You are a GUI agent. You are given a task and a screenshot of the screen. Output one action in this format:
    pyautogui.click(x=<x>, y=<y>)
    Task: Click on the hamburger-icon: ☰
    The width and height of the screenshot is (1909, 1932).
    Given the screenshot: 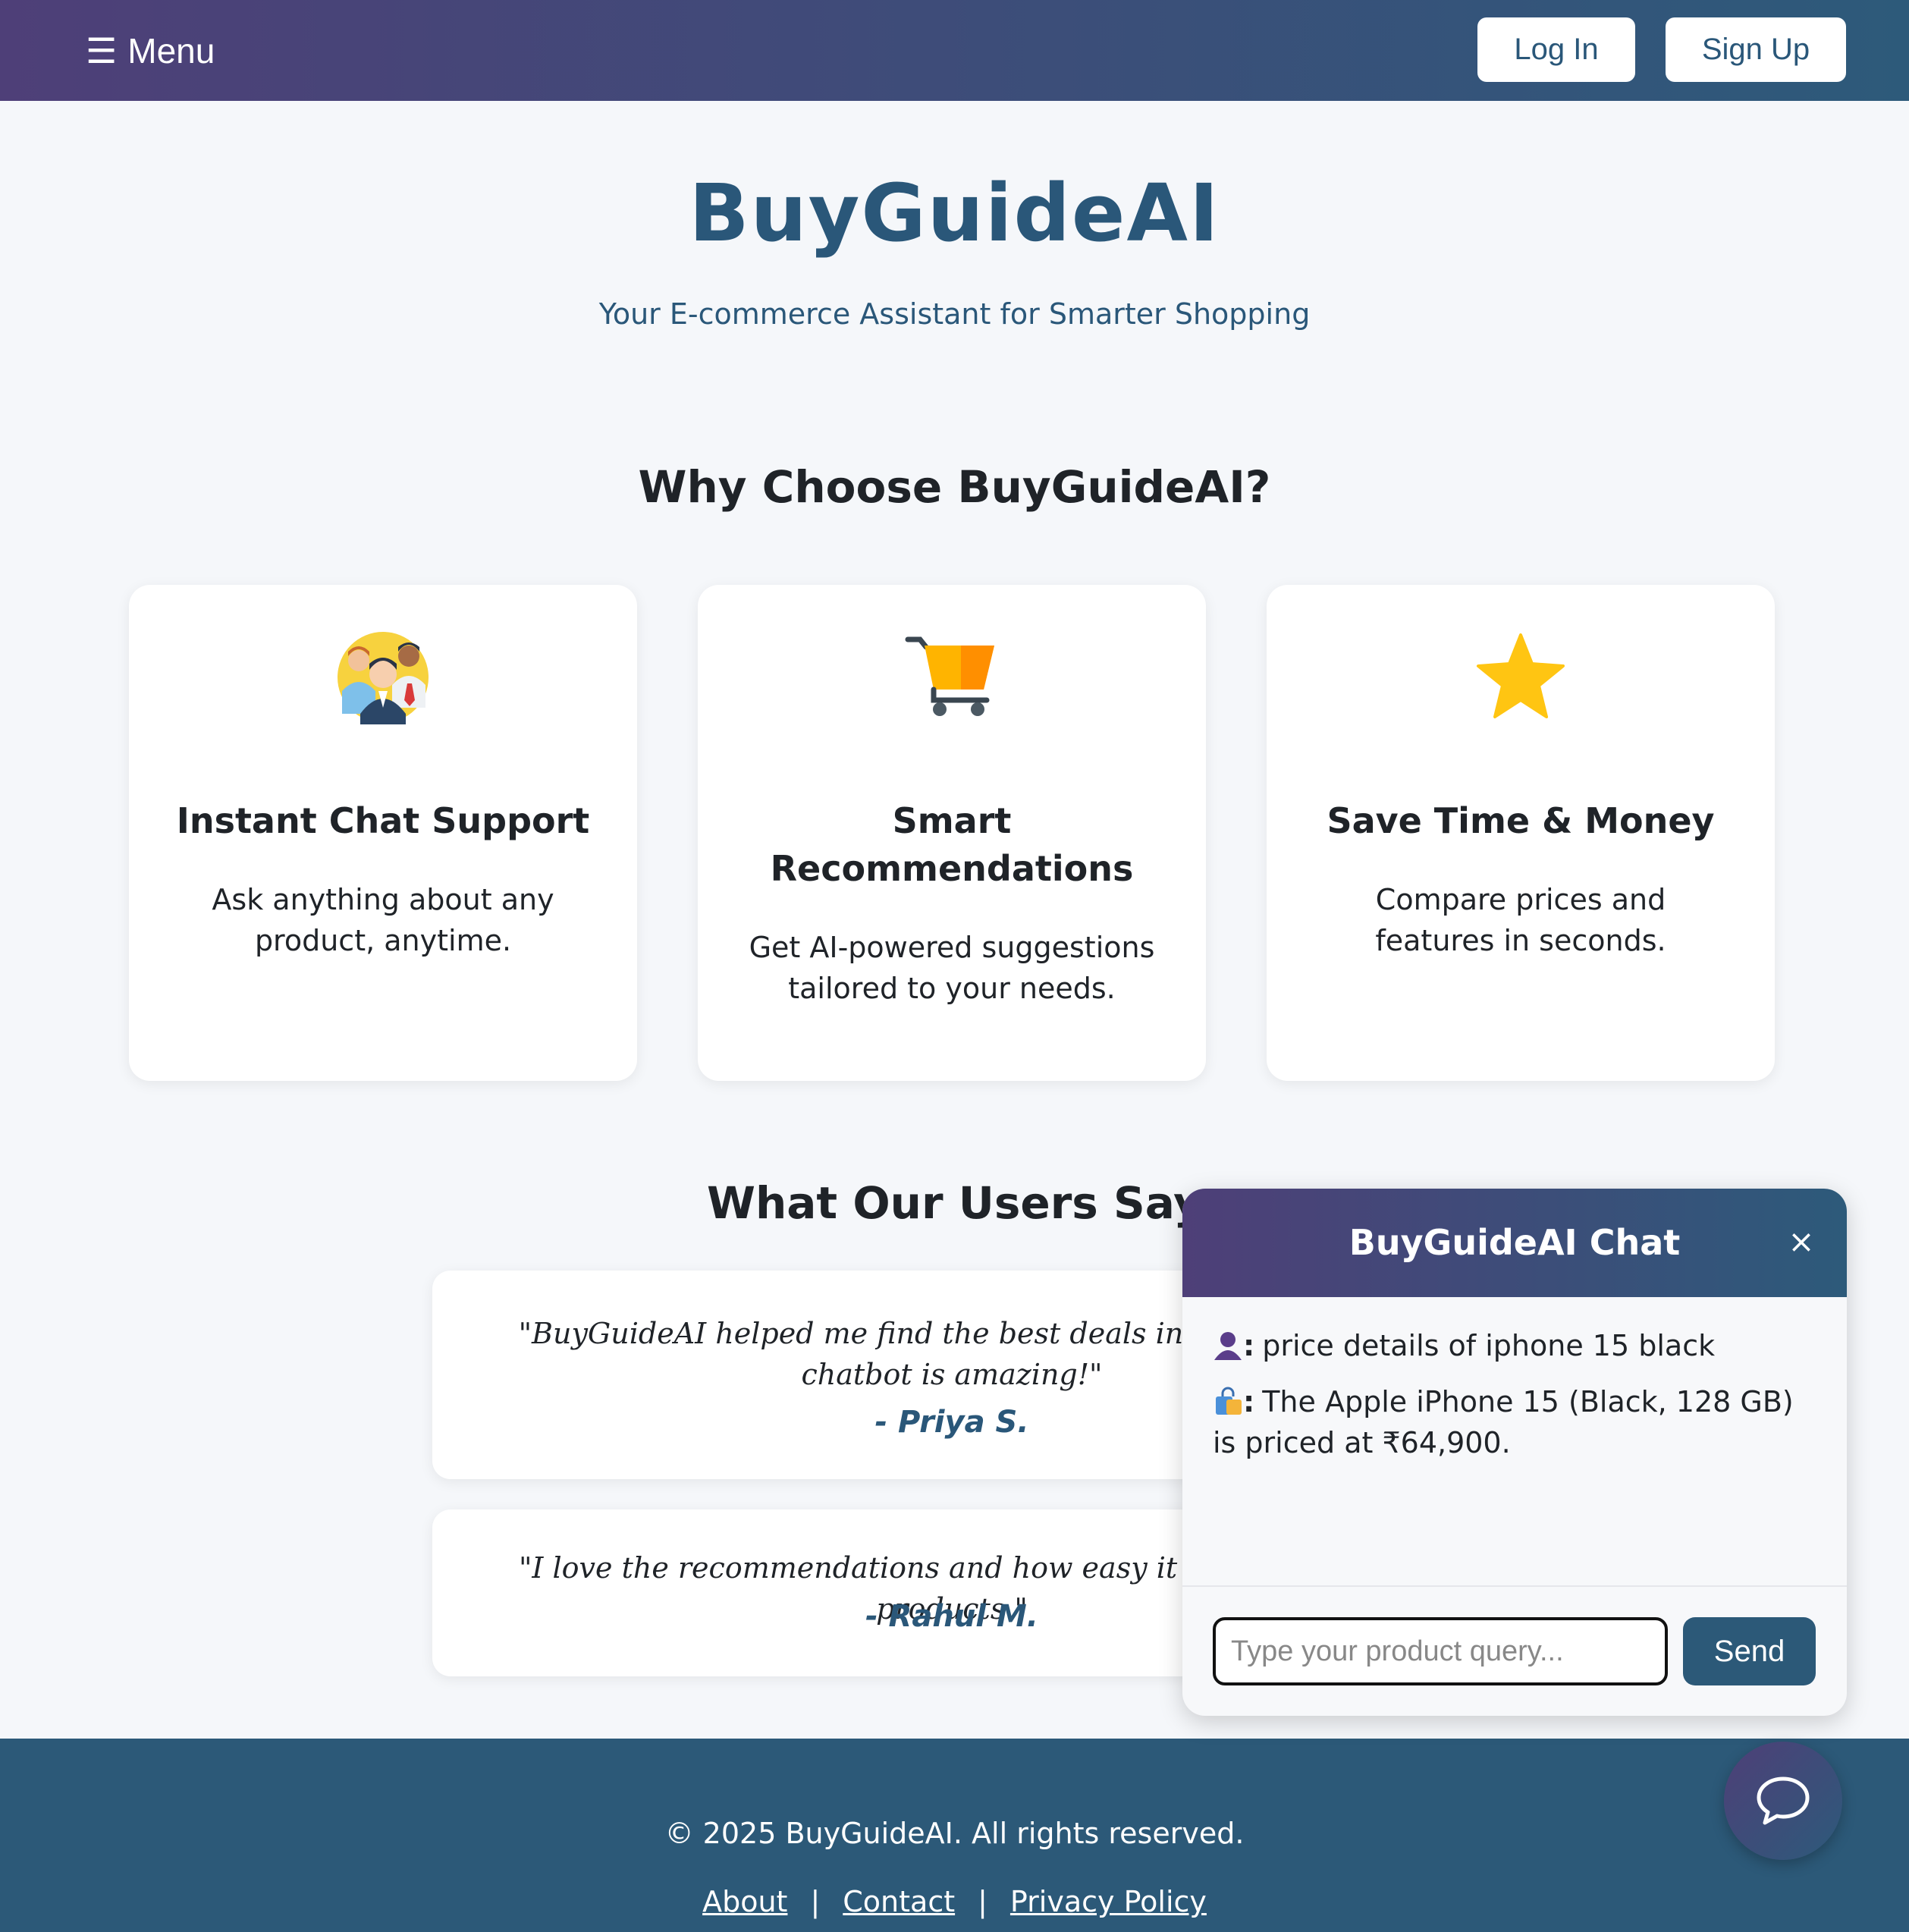 What is the action you would take?
    pyautogui.click(x=102, y=51)
    